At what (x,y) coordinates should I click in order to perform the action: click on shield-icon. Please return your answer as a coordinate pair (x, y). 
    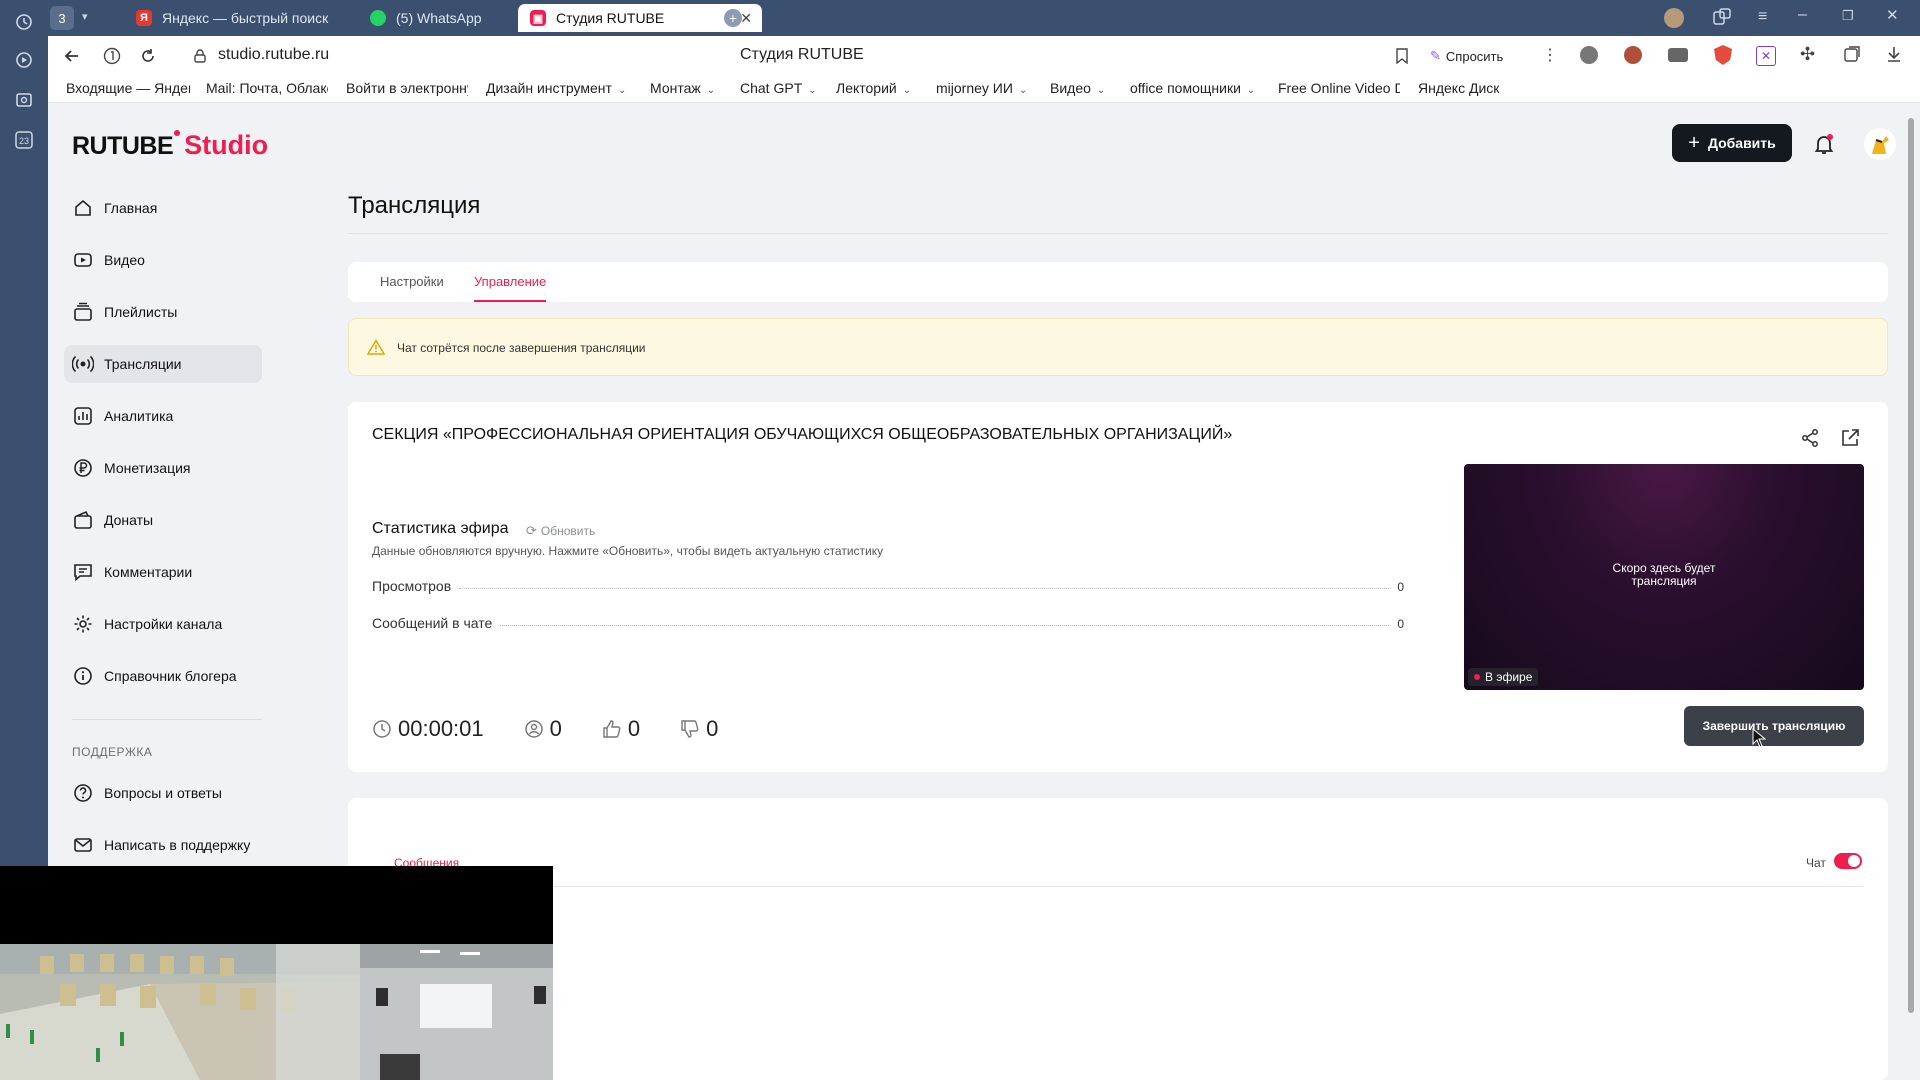
    Looking at the image, I should click on (1723, 55).